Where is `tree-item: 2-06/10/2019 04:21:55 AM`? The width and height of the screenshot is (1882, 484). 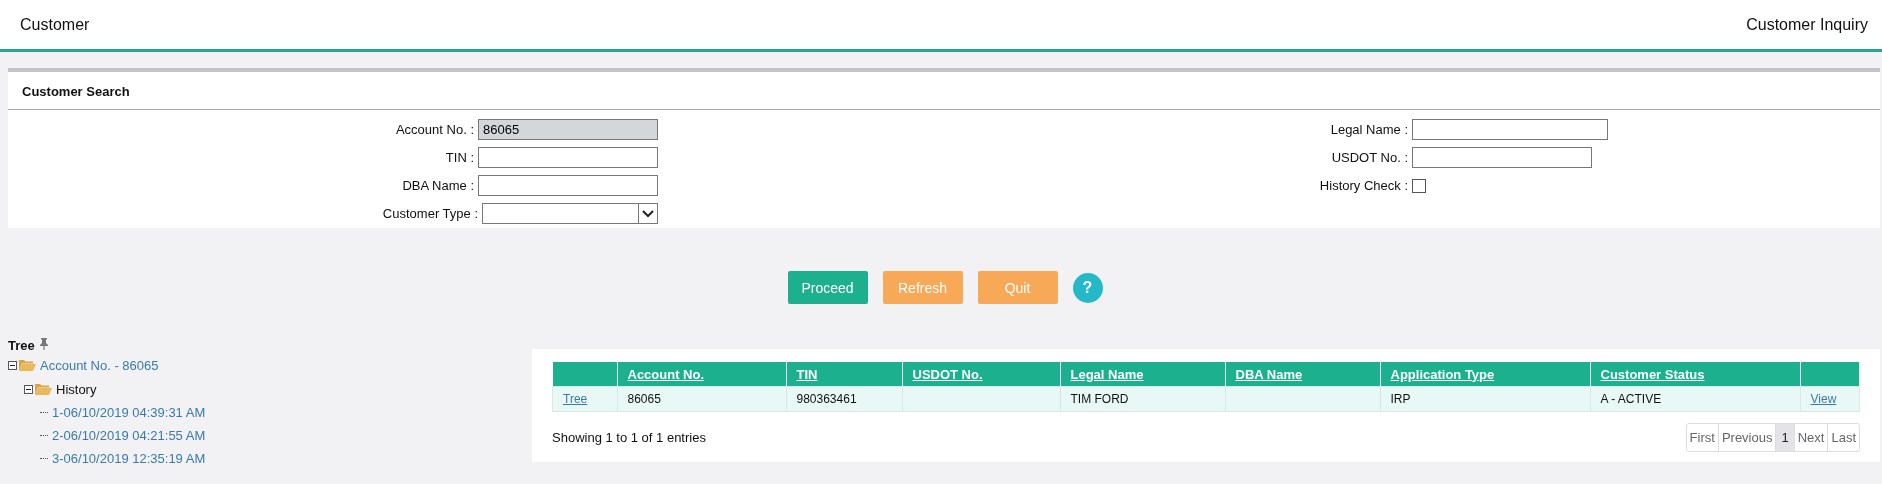 tree-item: 2-06/10/2019 04:21:55 AM is located at coordinates (129, 435).